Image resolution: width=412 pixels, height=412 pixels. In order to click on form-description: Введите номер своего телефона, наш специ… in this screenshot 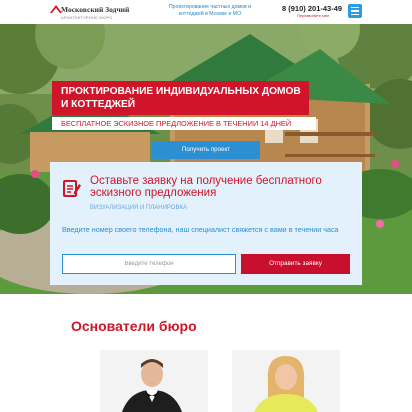, I will do `click(200, 229)`.